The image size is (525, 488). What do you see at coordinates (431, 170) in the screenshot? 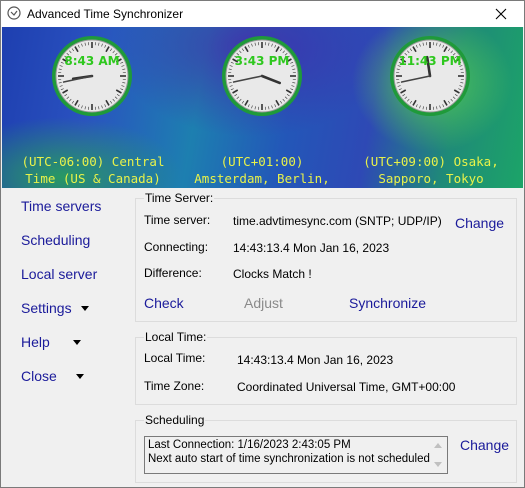
I see `clock-zone-label-tokyo: (UTC+09:00) Osaka, Sapporo, Tokyo` at bounding box center [431, 170].